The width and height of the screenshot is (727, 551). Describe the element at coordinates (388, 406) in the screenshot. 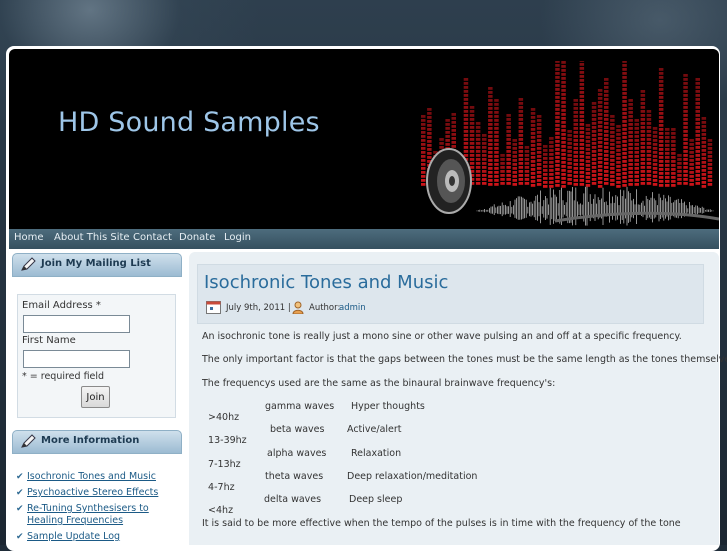

I see `wave-state: Hyper thoughts` at that location.